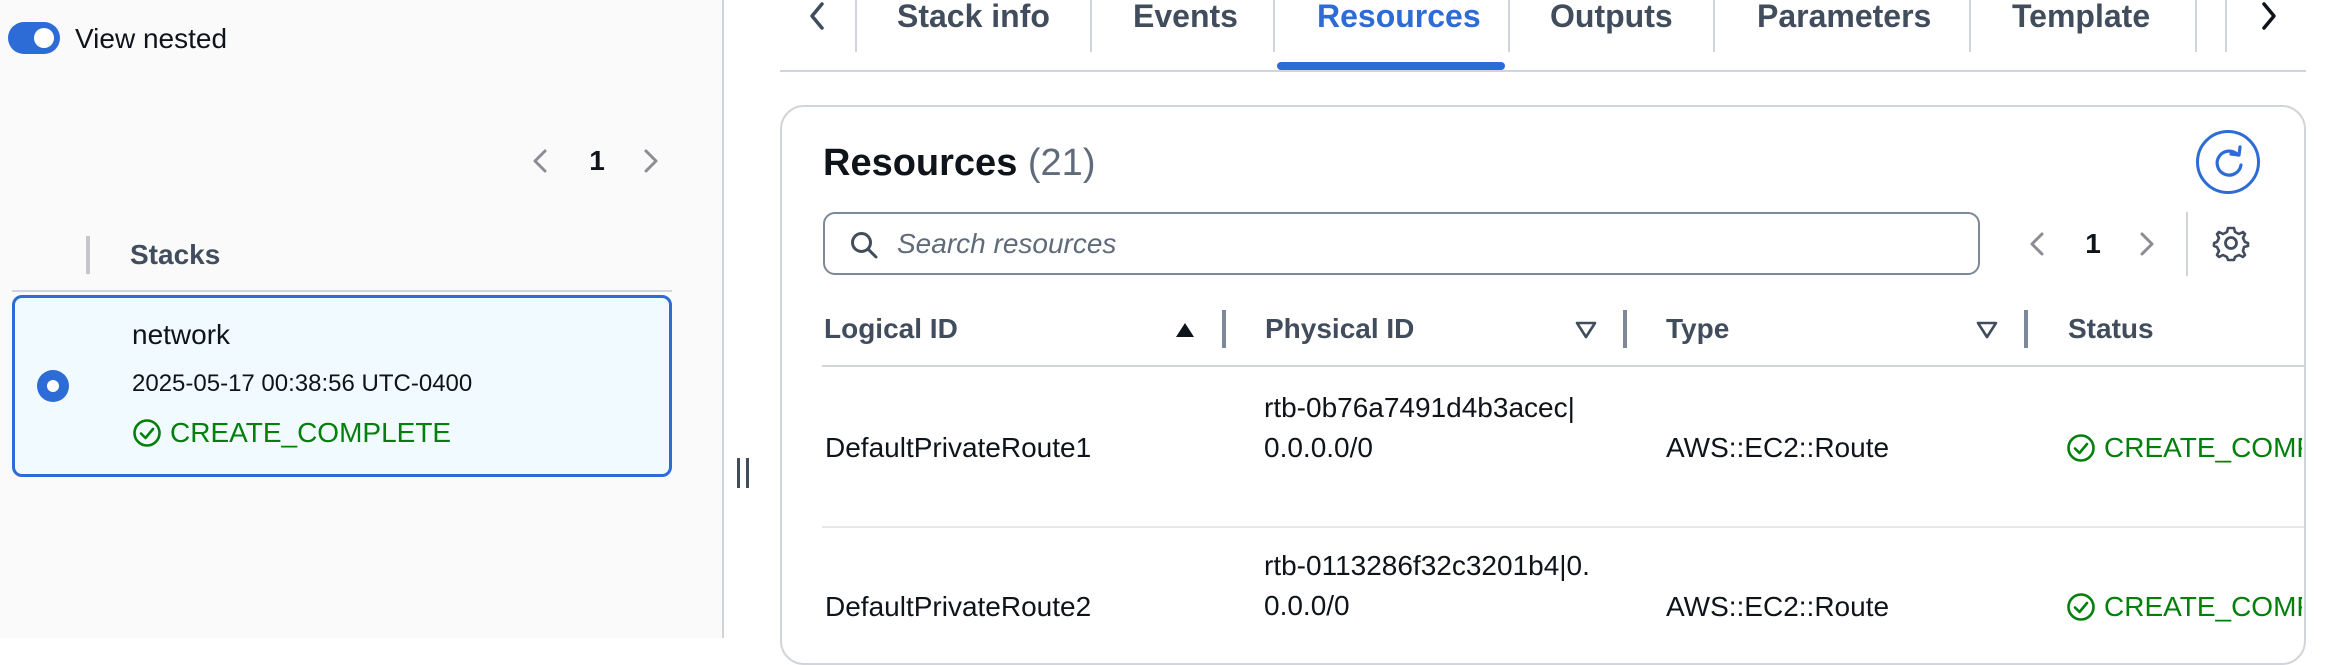  I want to click on resources-title: Resources, so click(920, 163).